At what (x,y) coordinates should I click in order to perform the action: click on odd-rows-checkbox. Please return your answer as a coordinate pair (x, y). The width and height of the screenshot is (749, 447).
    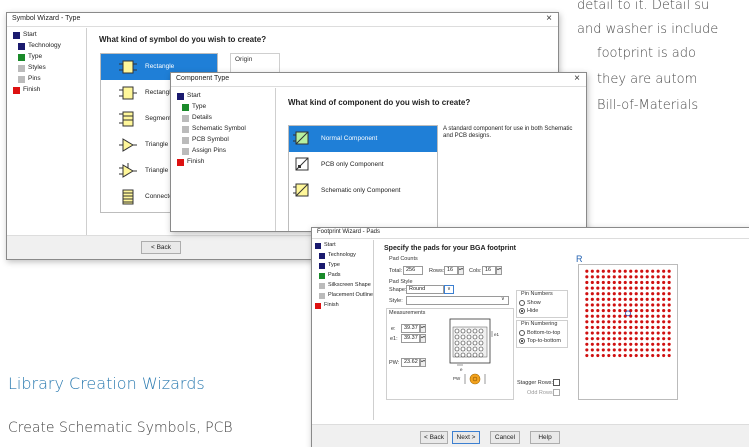
    Looking at the image, I should click on (556, 392).